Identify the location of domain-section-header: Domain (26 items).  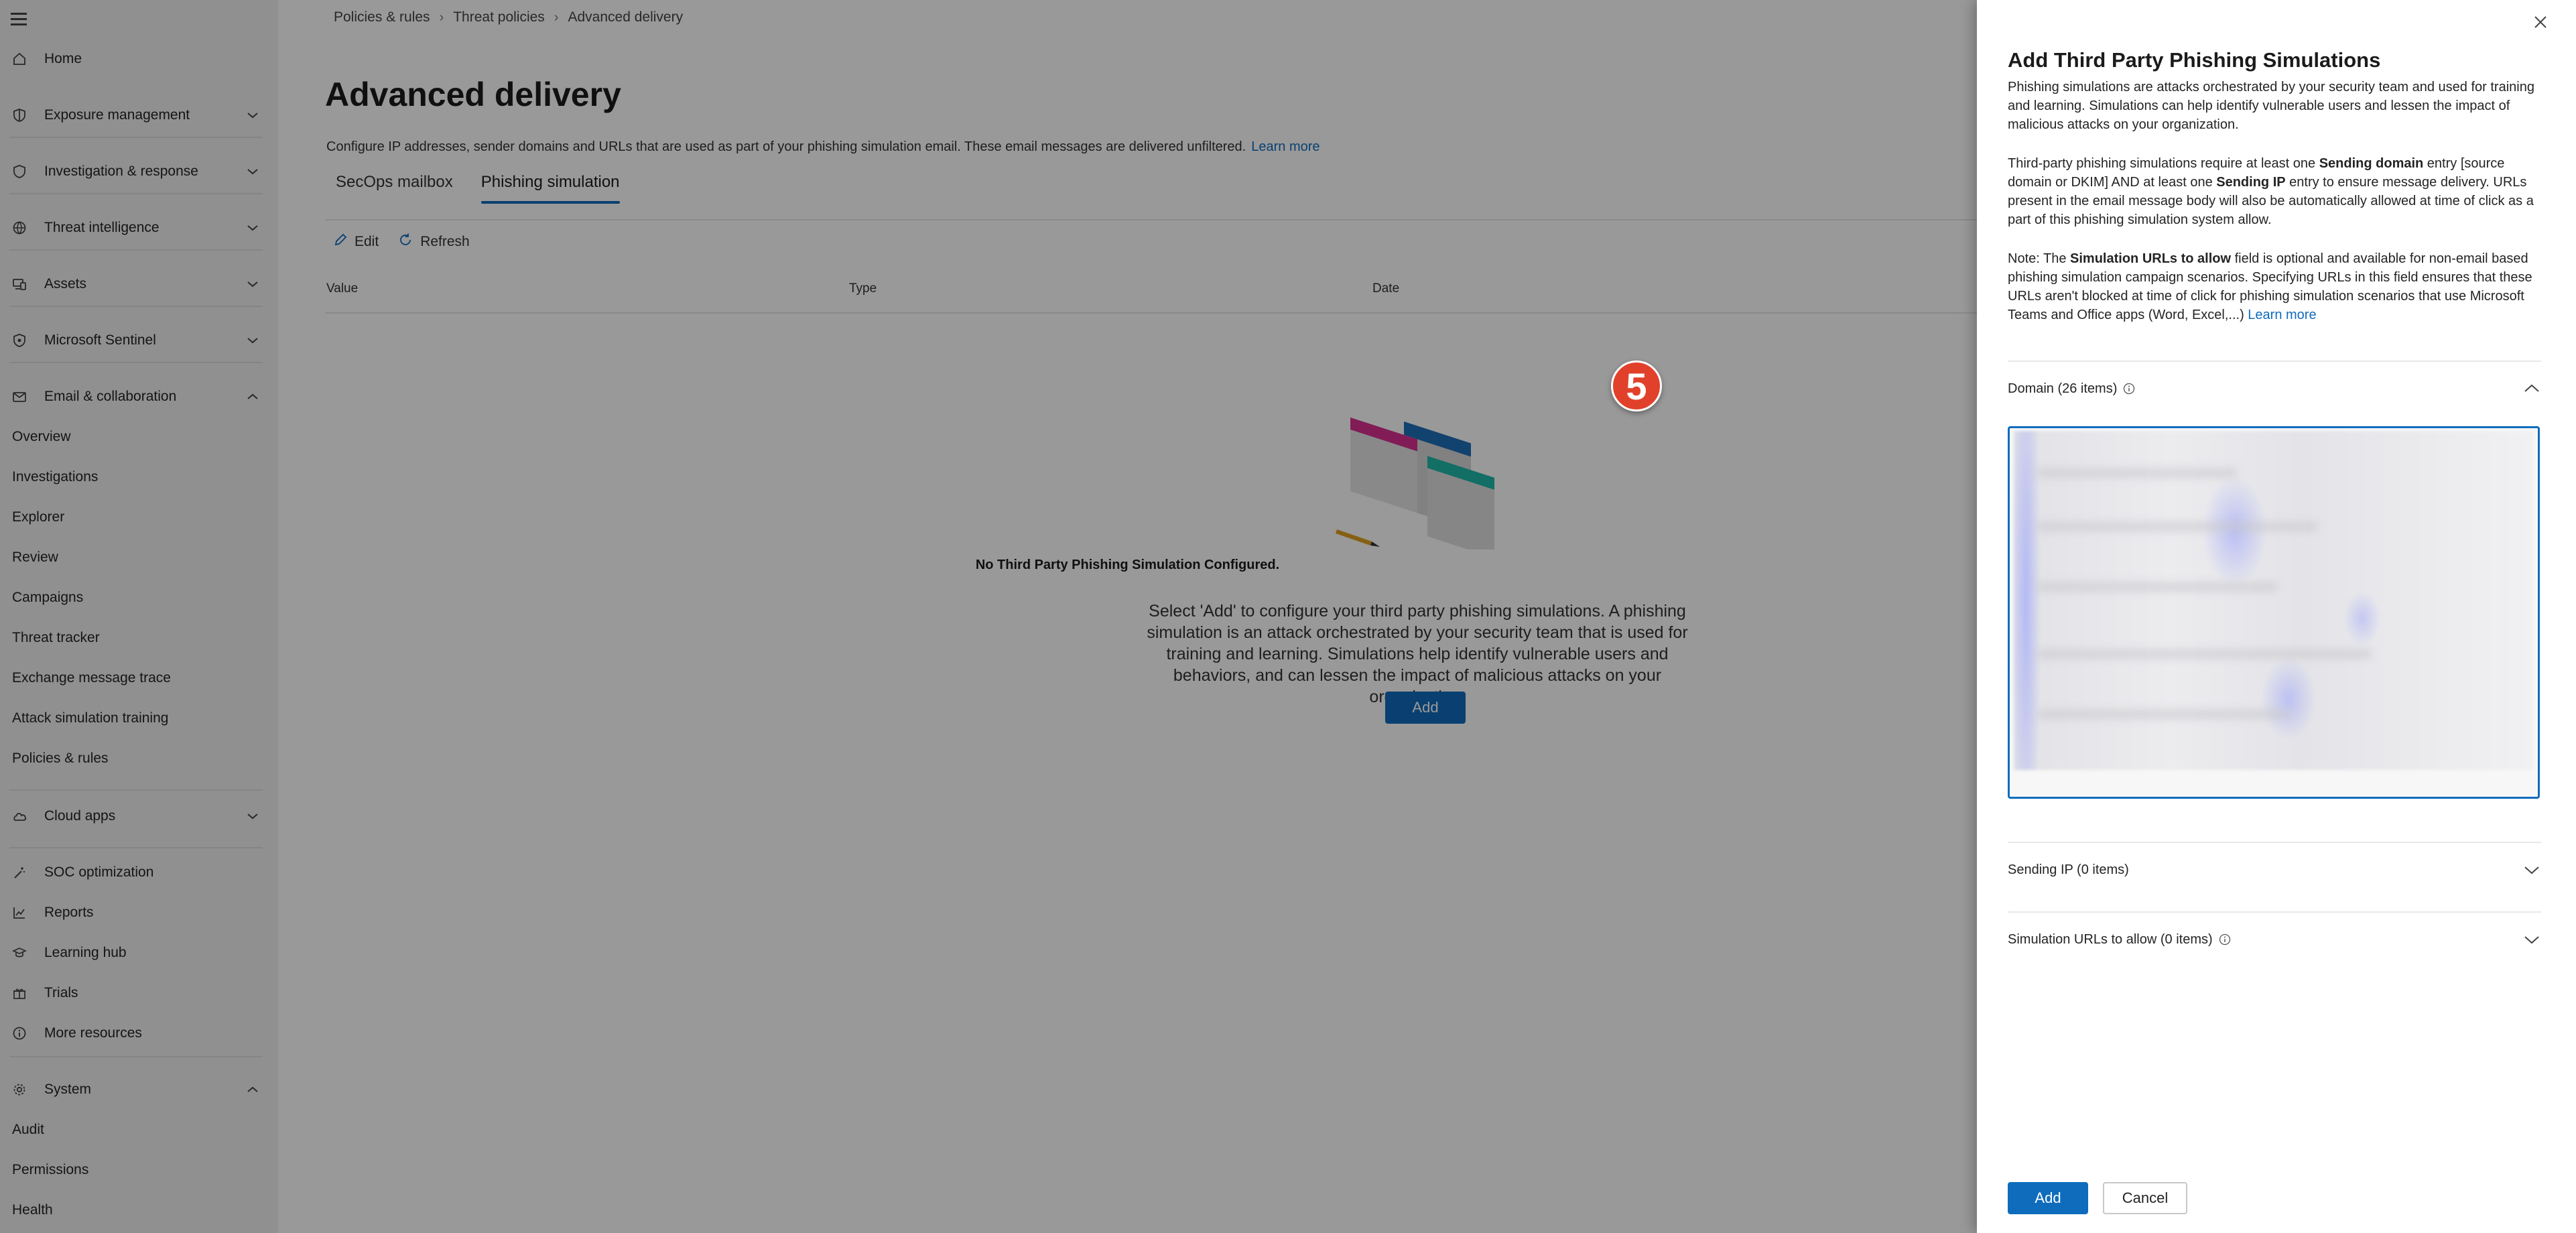
(2274, 388).